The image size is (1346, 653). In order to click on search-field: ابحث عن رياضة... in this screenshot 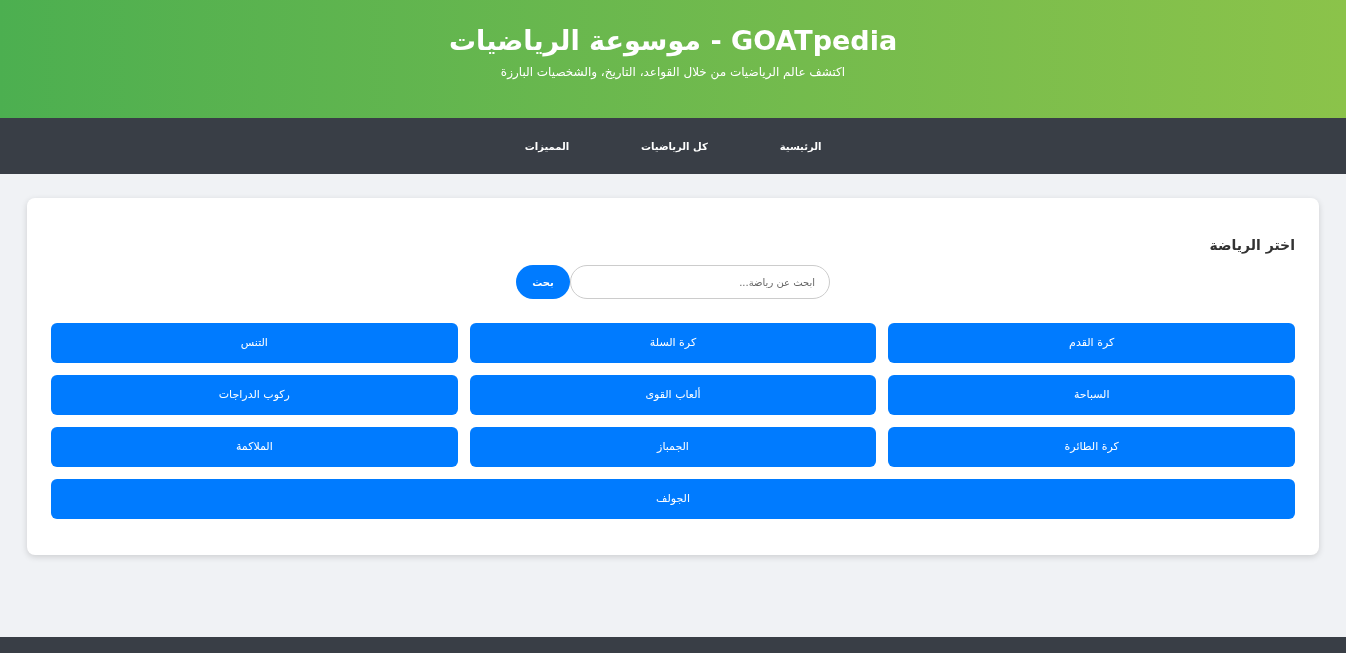, I will do `click(700, 282)`.